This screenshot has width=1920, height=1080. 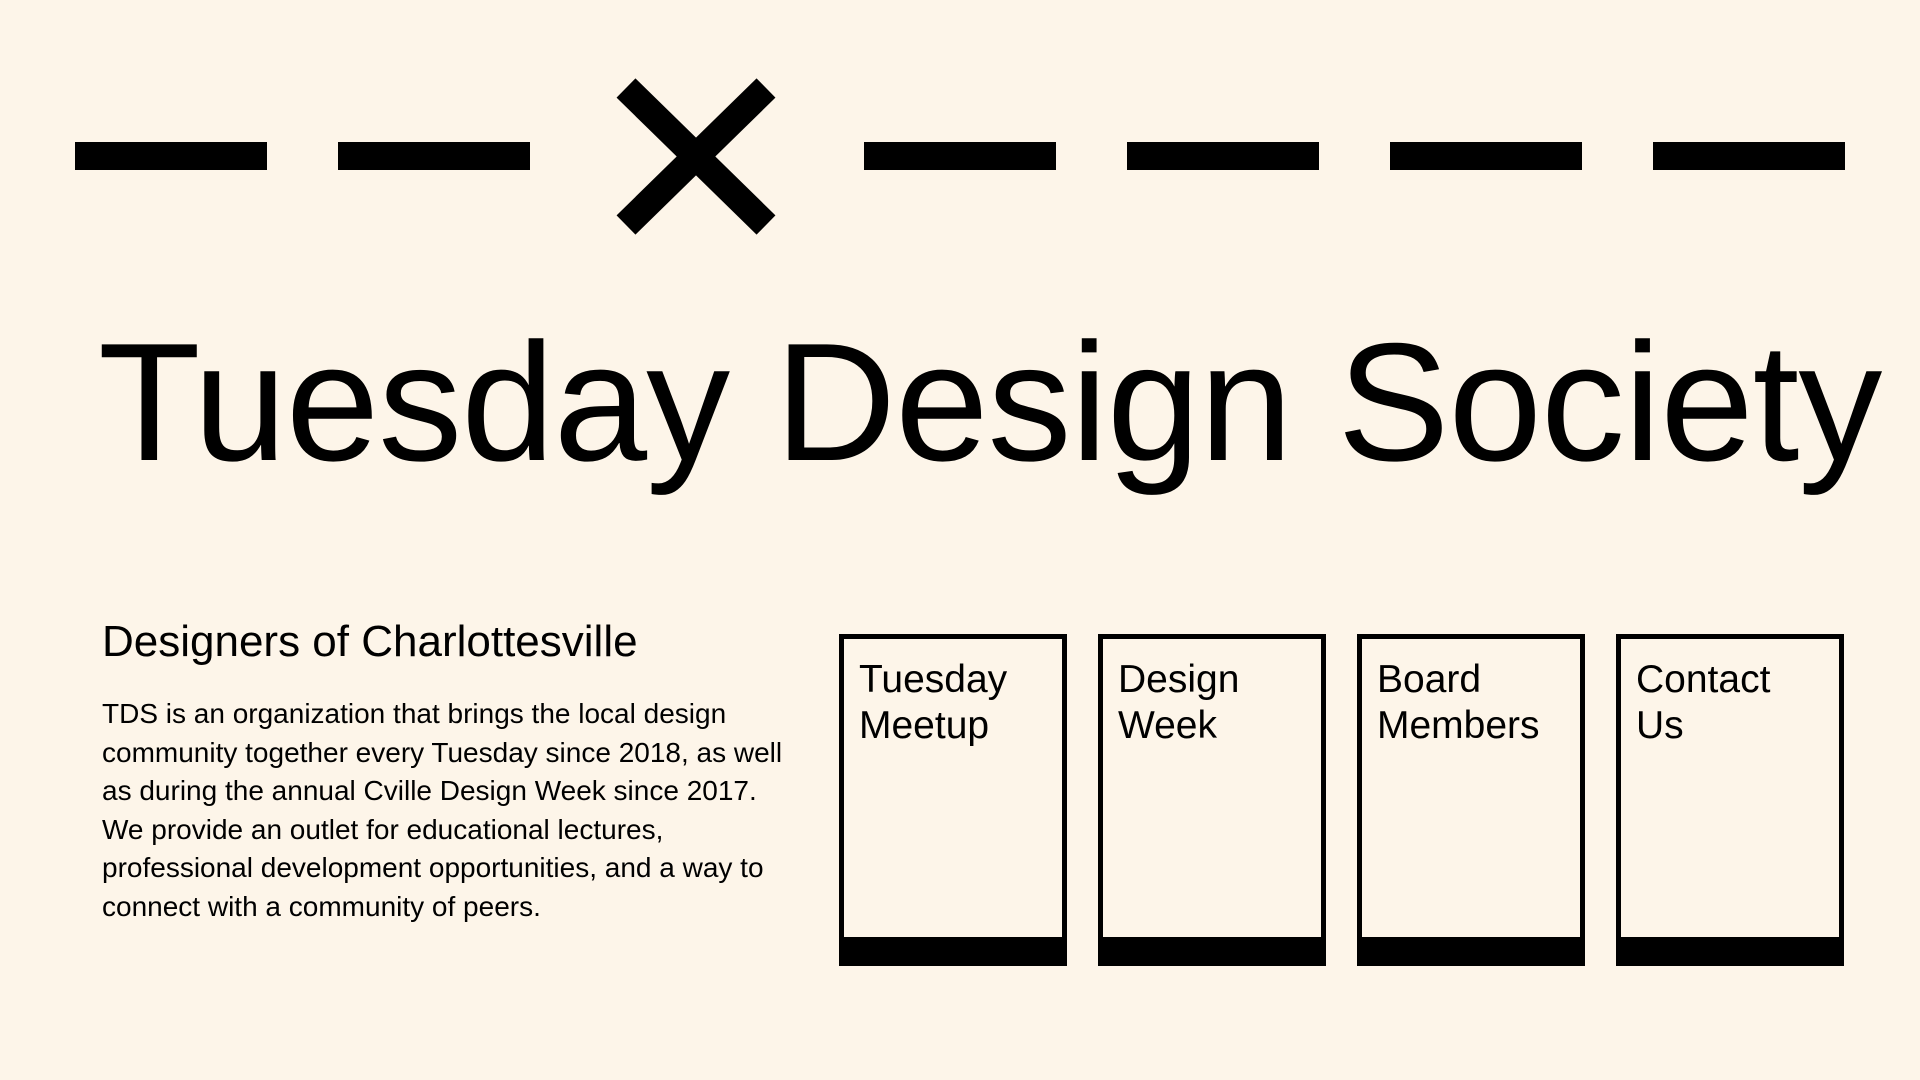 I want to click on nav-card-label-line: Design, so click(x=1179, y=679).